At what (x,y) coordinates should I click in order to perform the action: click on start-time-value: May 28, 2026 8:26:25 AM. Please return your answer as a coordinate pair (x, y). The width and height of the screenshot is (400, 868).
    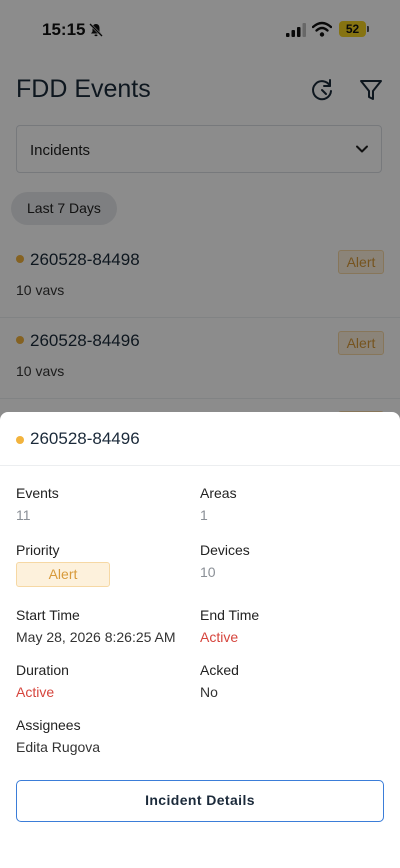
    Looking at the image, I should click on (96, 637).